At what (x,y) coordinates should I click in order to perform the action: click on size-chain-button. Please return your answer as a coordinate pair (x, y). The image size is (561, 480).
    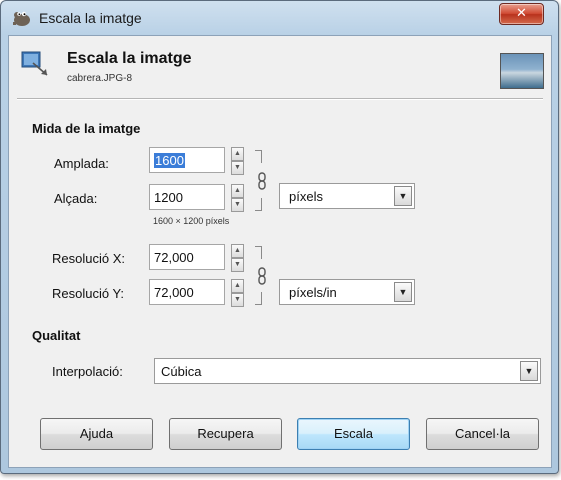
    Looking at the image, I should click on (262, 181).